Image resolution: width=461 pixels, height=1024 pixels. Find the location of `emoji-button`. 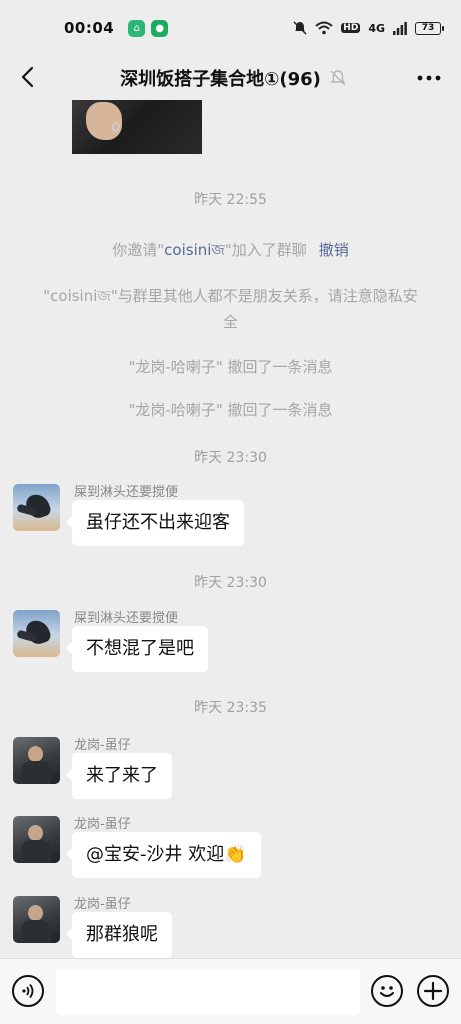

emoji-button is located at coordinates (387, 991).